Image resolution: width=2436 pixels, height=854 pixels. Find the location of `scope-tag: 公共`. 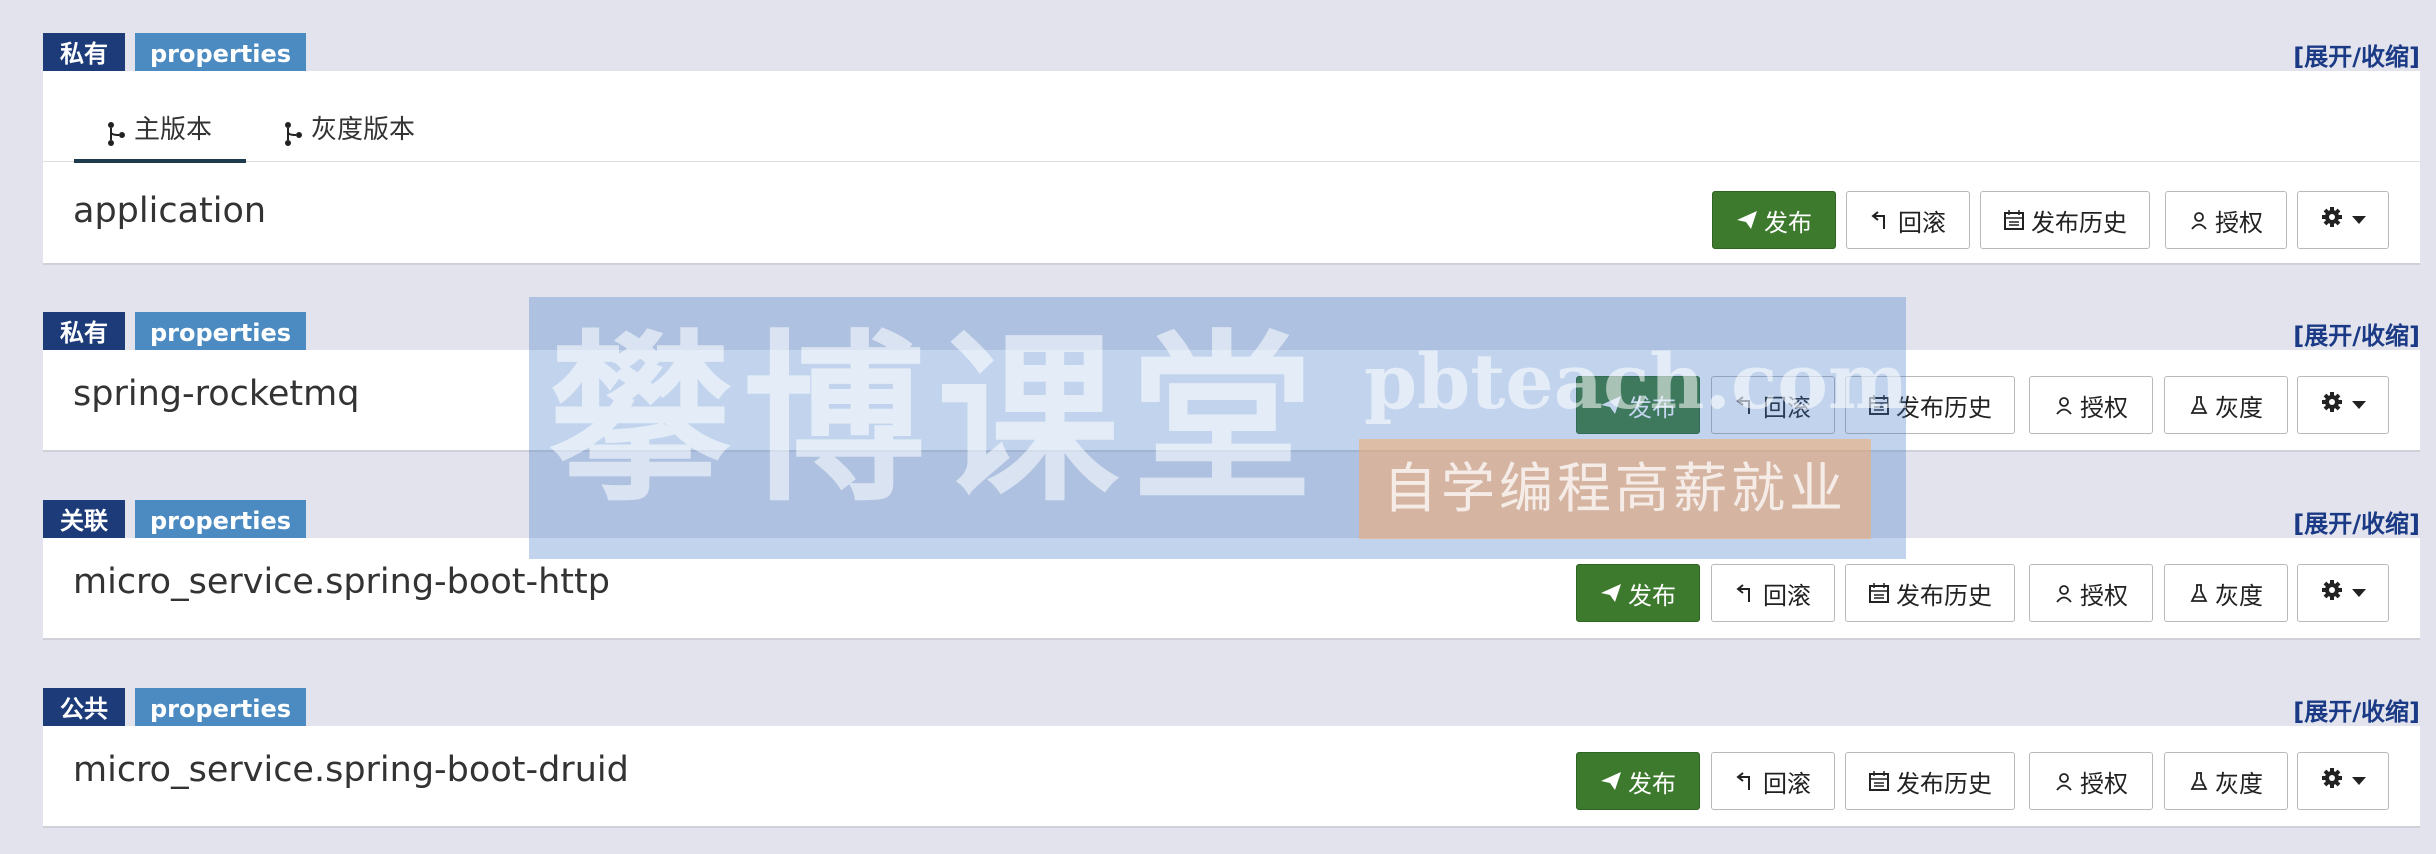

scope-tag: 公共 is located at coordinates (84, 709).